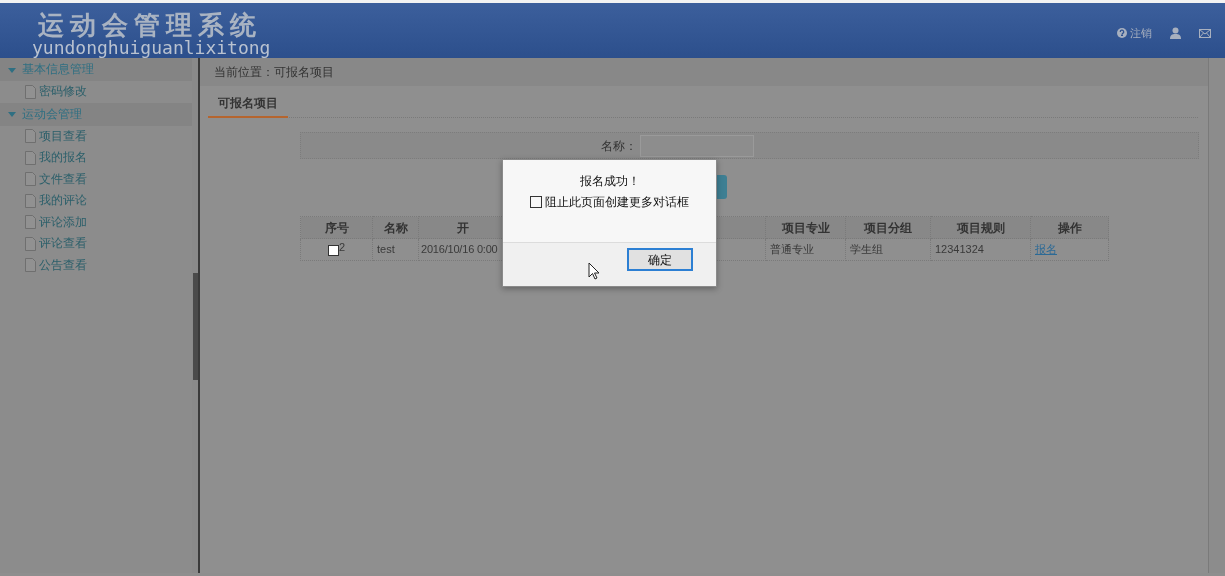 The image size is (1225, 576). Describe the element at coordinates (722, 187) in the screenshot. I see `search-button` at that location.